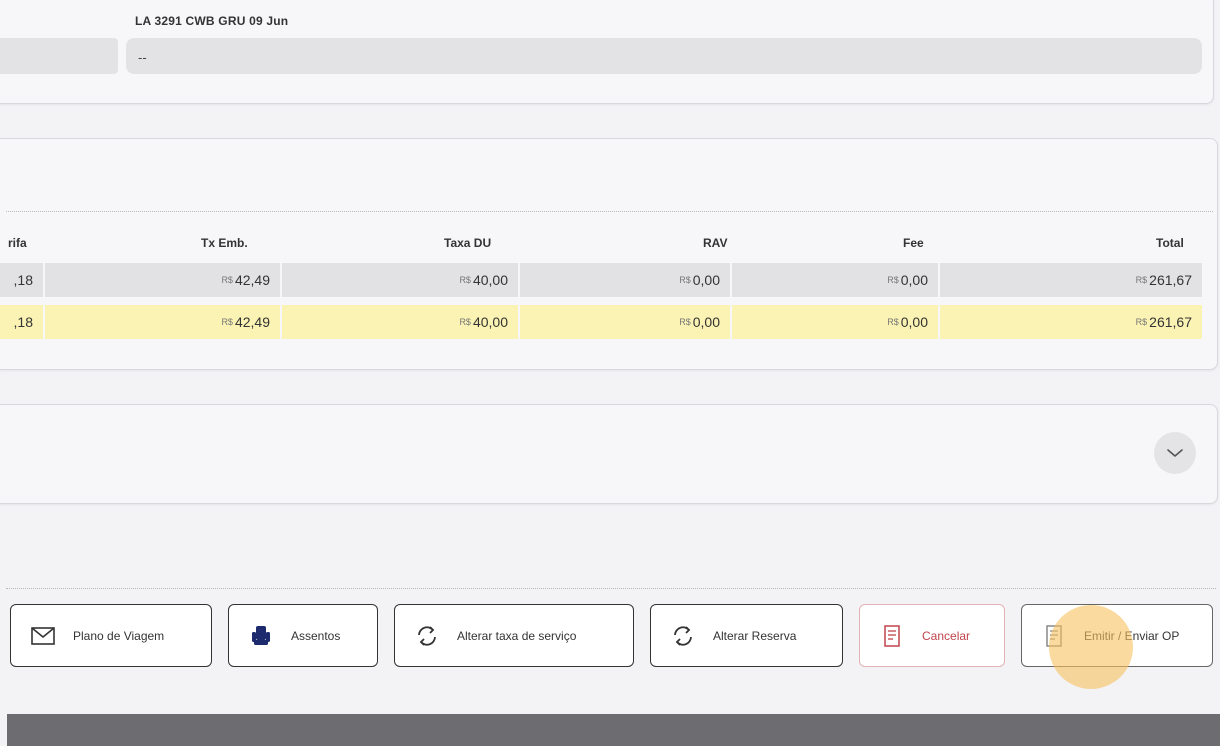 The image size is (1220, 746). Describe the element at coordinates (119, 635) in the screenshot. I see `plano-de-viagem-label: Plano de Viagem` at that location.